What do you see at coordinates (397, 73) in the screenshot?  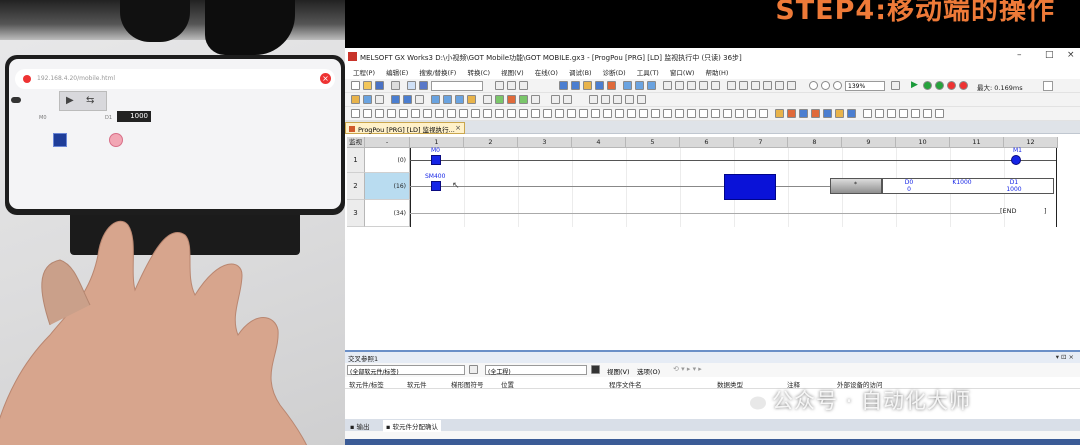 I see `menu-edit: 编辑(E)` at bounding box center [397, 73].